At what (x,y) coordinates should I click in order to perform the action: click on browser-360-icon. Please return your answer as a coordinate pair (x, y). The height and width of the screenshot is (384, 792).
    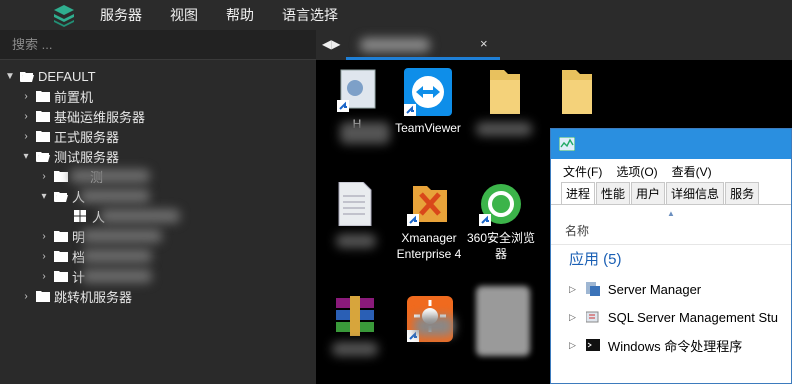
    Looking at the image, I should click on (500, 205).